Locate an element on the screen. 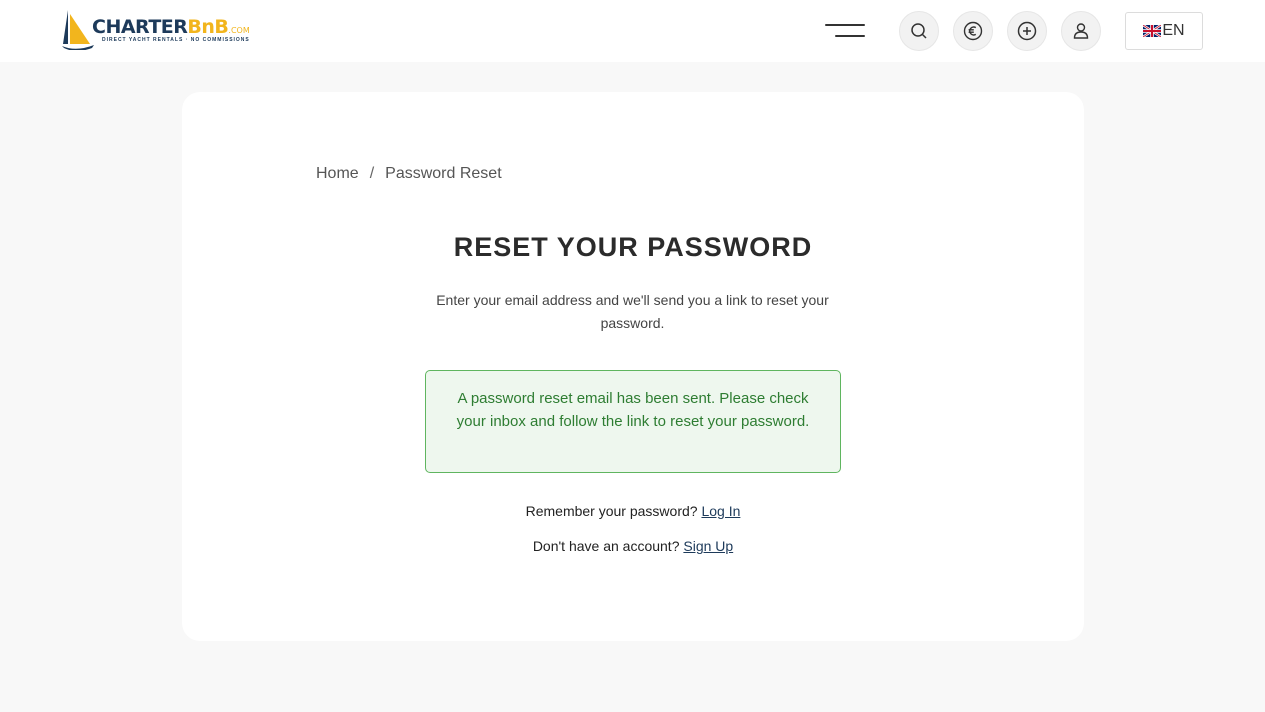  brand-wordmark: CHARTERBnB.COM is located at coordinates (171, 27).